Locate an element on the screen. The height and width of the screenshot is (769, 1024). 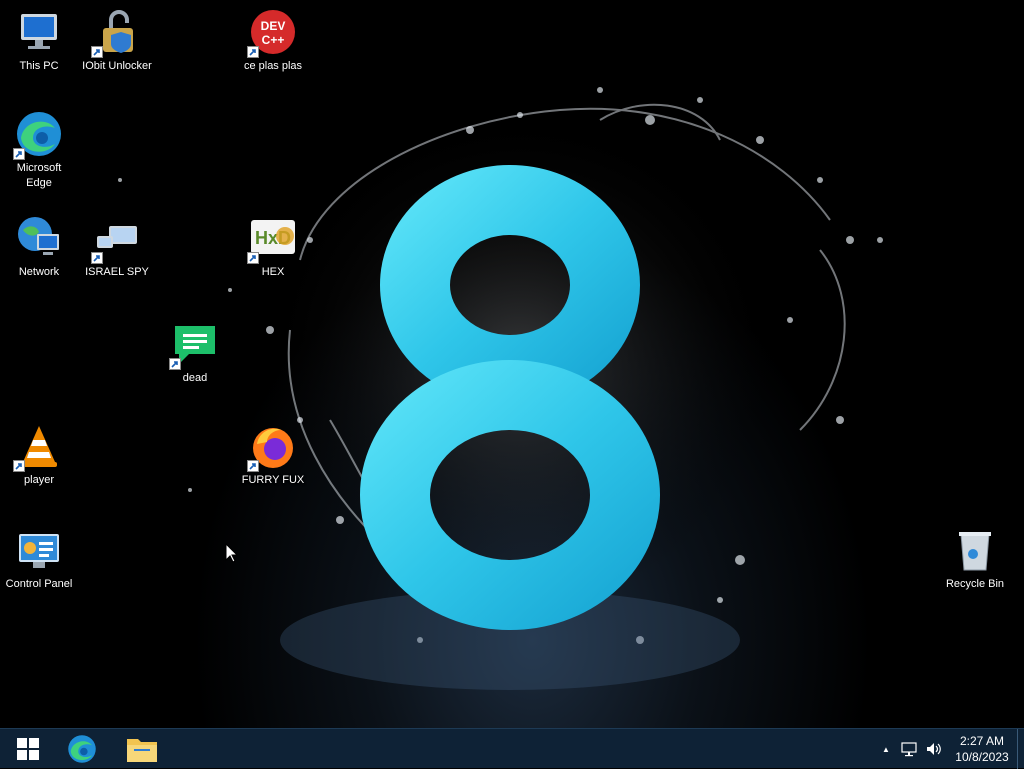
icon-label: FURRY FUX is located at coordinates (273, 480).